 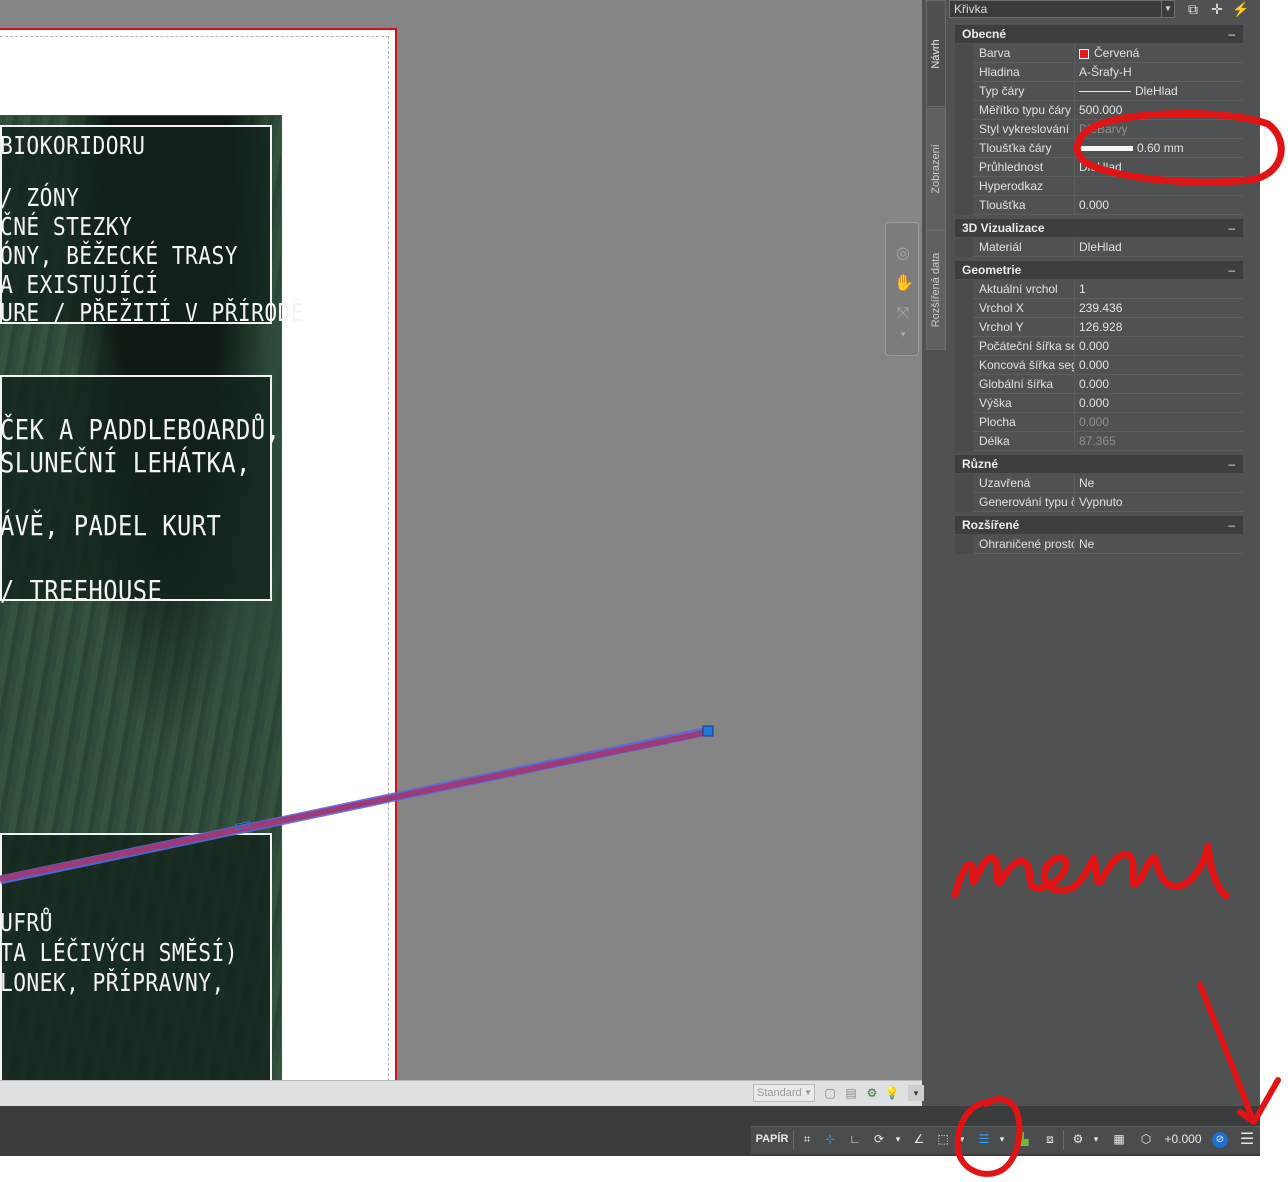 I want to click on property-row-linetype-scale: Měřítko typu čáry 500.000, so click(x=1099, y=110).